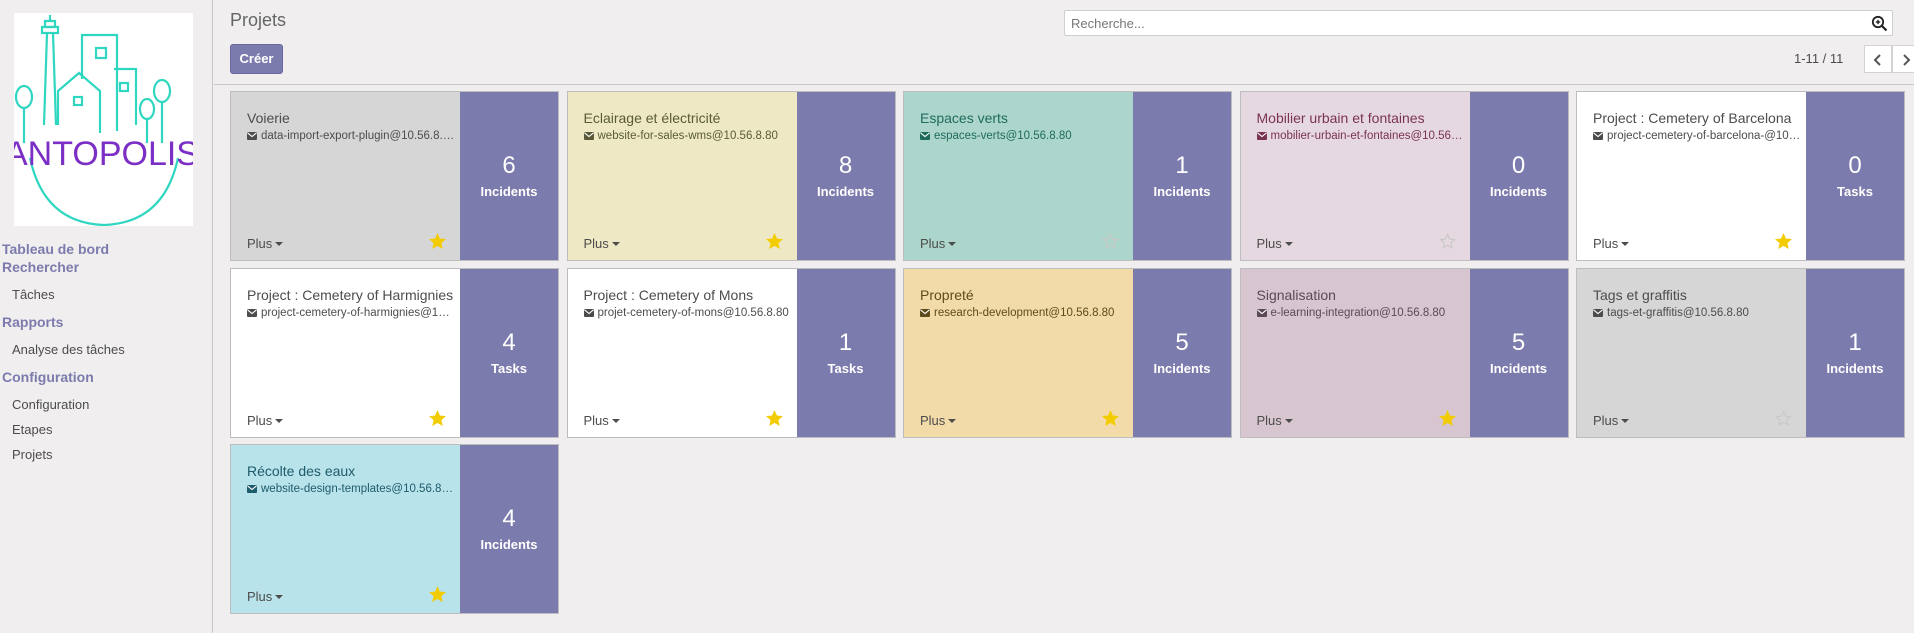  What do you see at coordinates (845, 352) in the screenshot?
I see `project-task-count-button: 1 Tasks` at bounding box center [845, 352].